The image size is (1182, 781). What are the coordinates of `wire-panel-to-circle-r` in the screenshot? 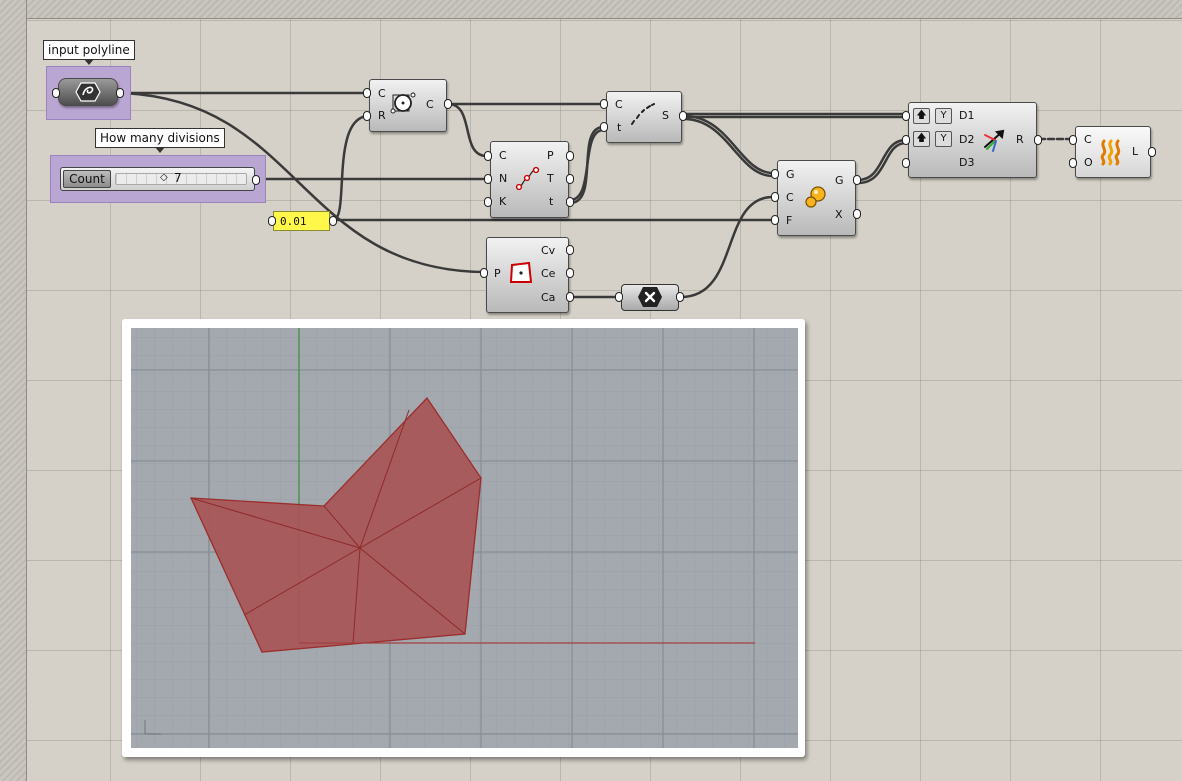 It's located at (350, 168).